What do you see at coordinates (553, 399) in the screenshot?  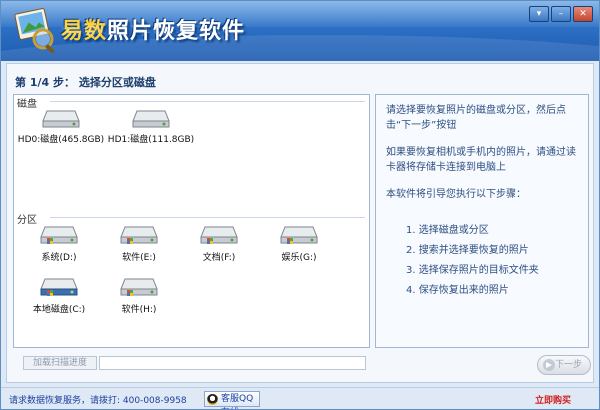 I see `buy-now-link: 立即购买` at bounding box center [553, 399].